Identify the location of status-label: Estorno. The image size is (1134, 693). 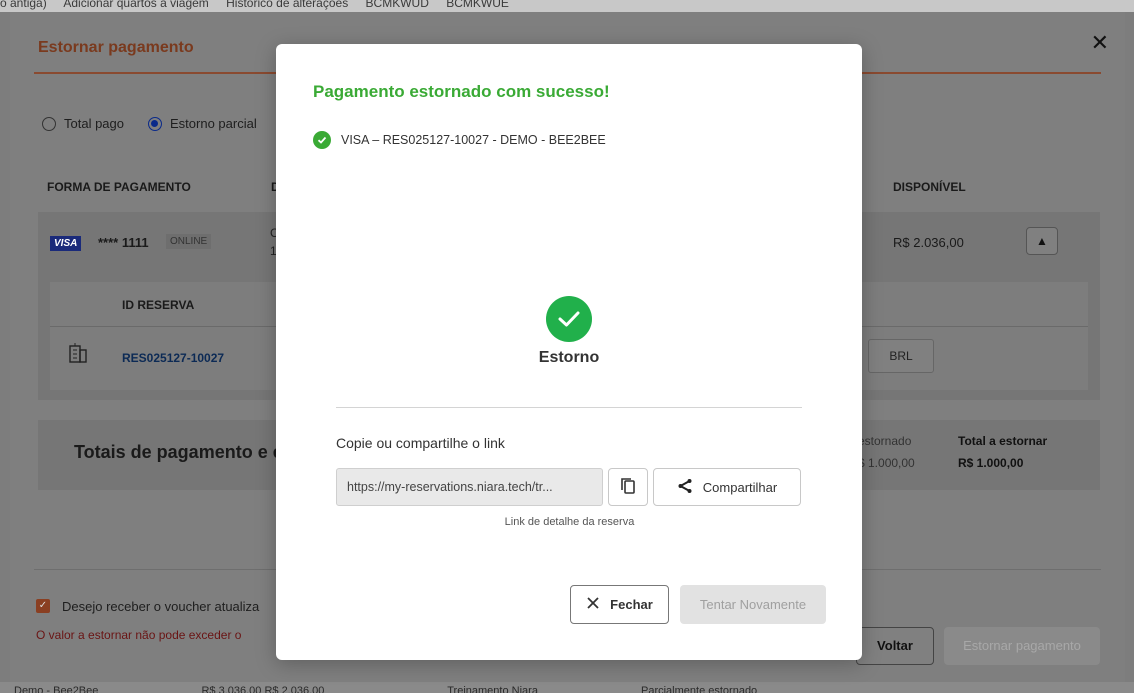
(569, 357).